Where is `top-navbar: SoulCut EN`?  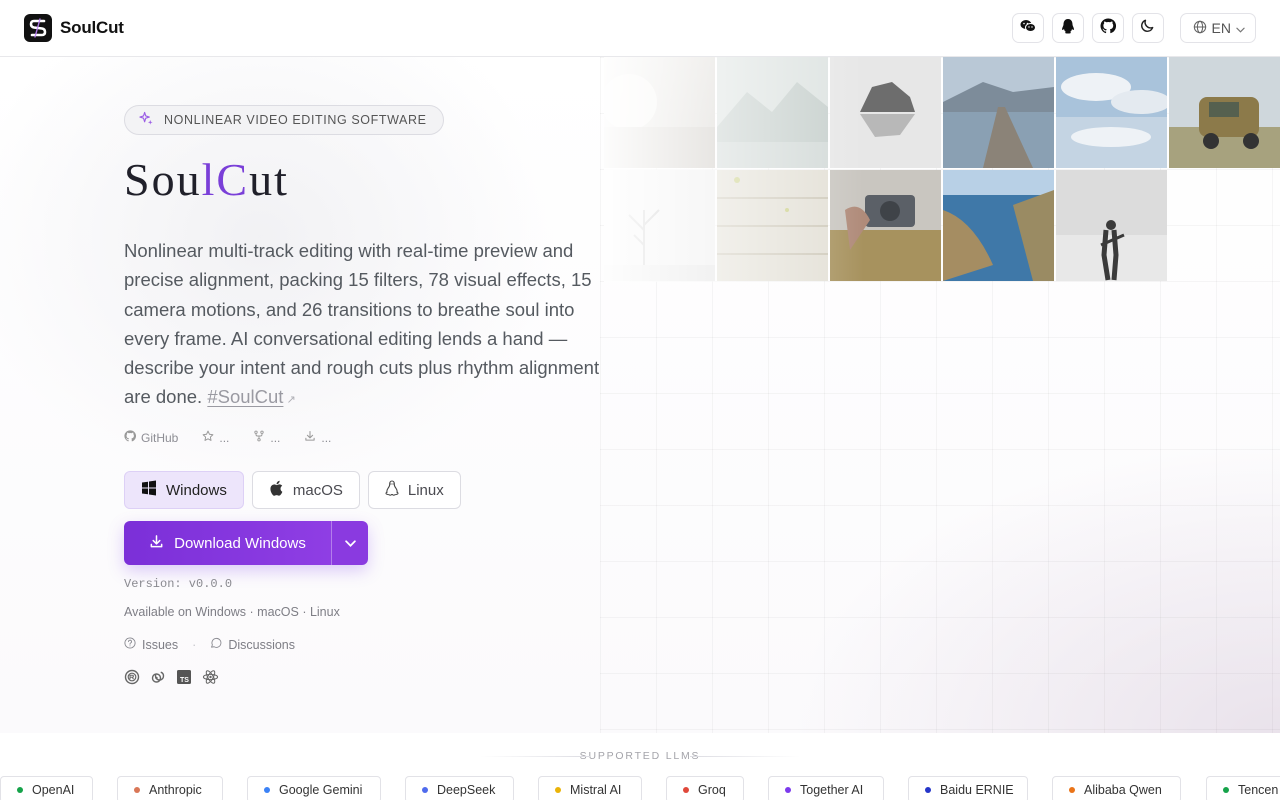
top-navbar: SoulCut EN is located at coordinates (640, 28).